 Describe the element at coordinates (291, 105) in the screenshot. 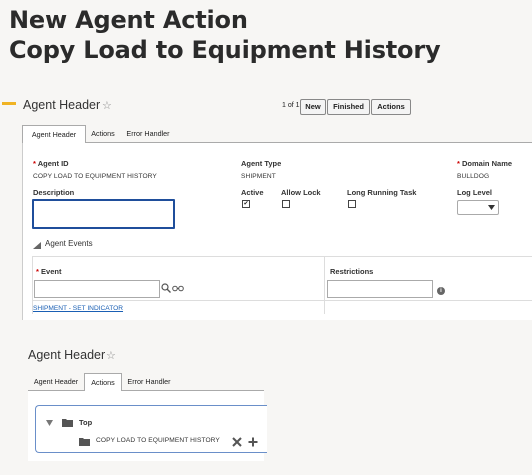

I see `pager-text: 1 of 1` at that location.